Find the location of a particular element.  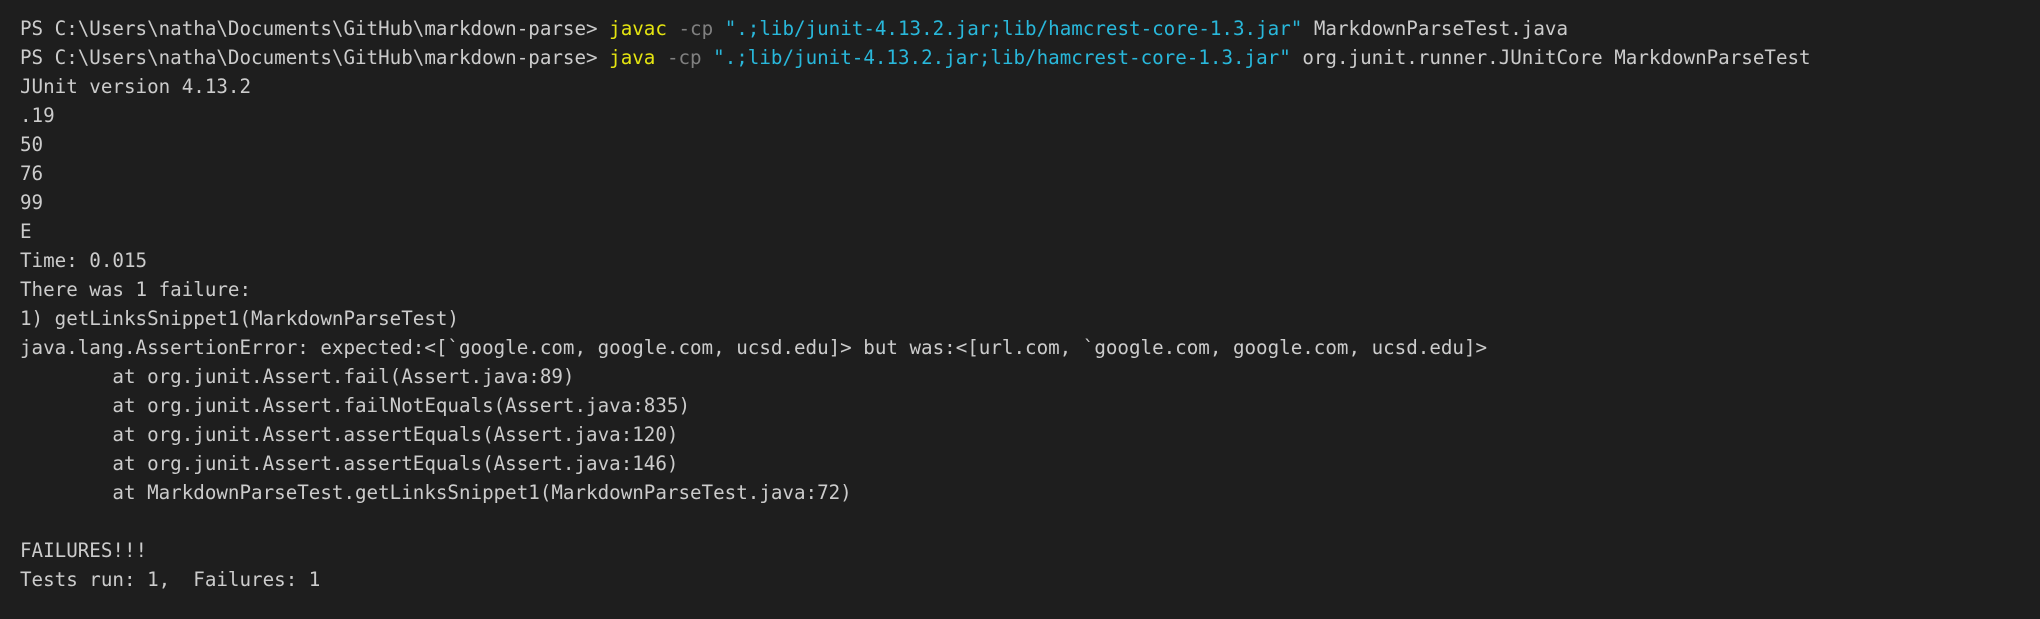

command-args: MarkdownParseTest.java is located at coordinates (1441, 28).